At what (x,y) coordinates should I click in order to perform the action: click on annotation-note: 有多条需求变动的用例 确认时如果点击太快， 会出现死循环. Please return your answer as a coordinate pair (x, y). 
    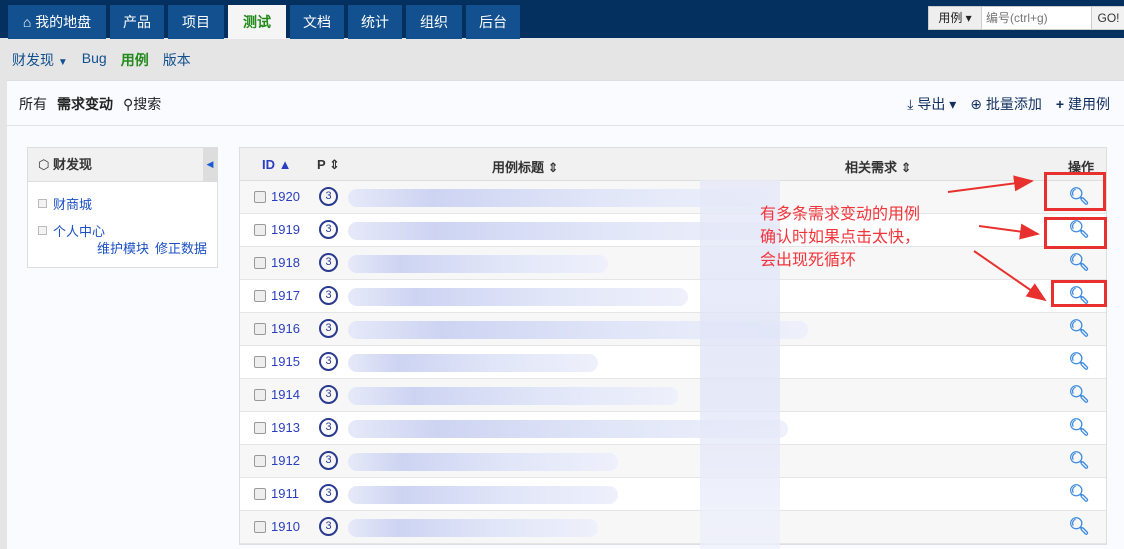
    Looking at the image, I should click on (840, 237).